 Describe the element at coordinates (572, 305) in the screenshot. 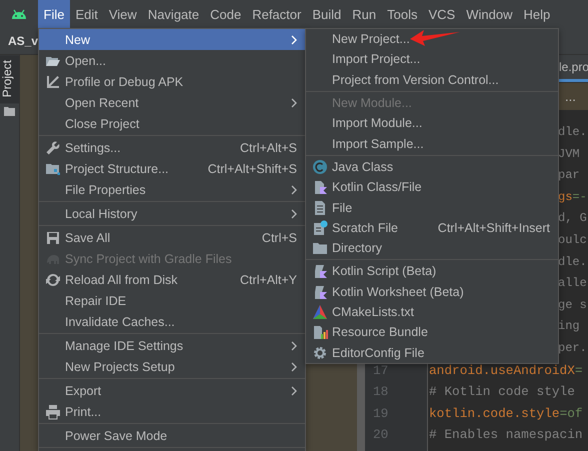

I see `code-line: ge s` at that location.